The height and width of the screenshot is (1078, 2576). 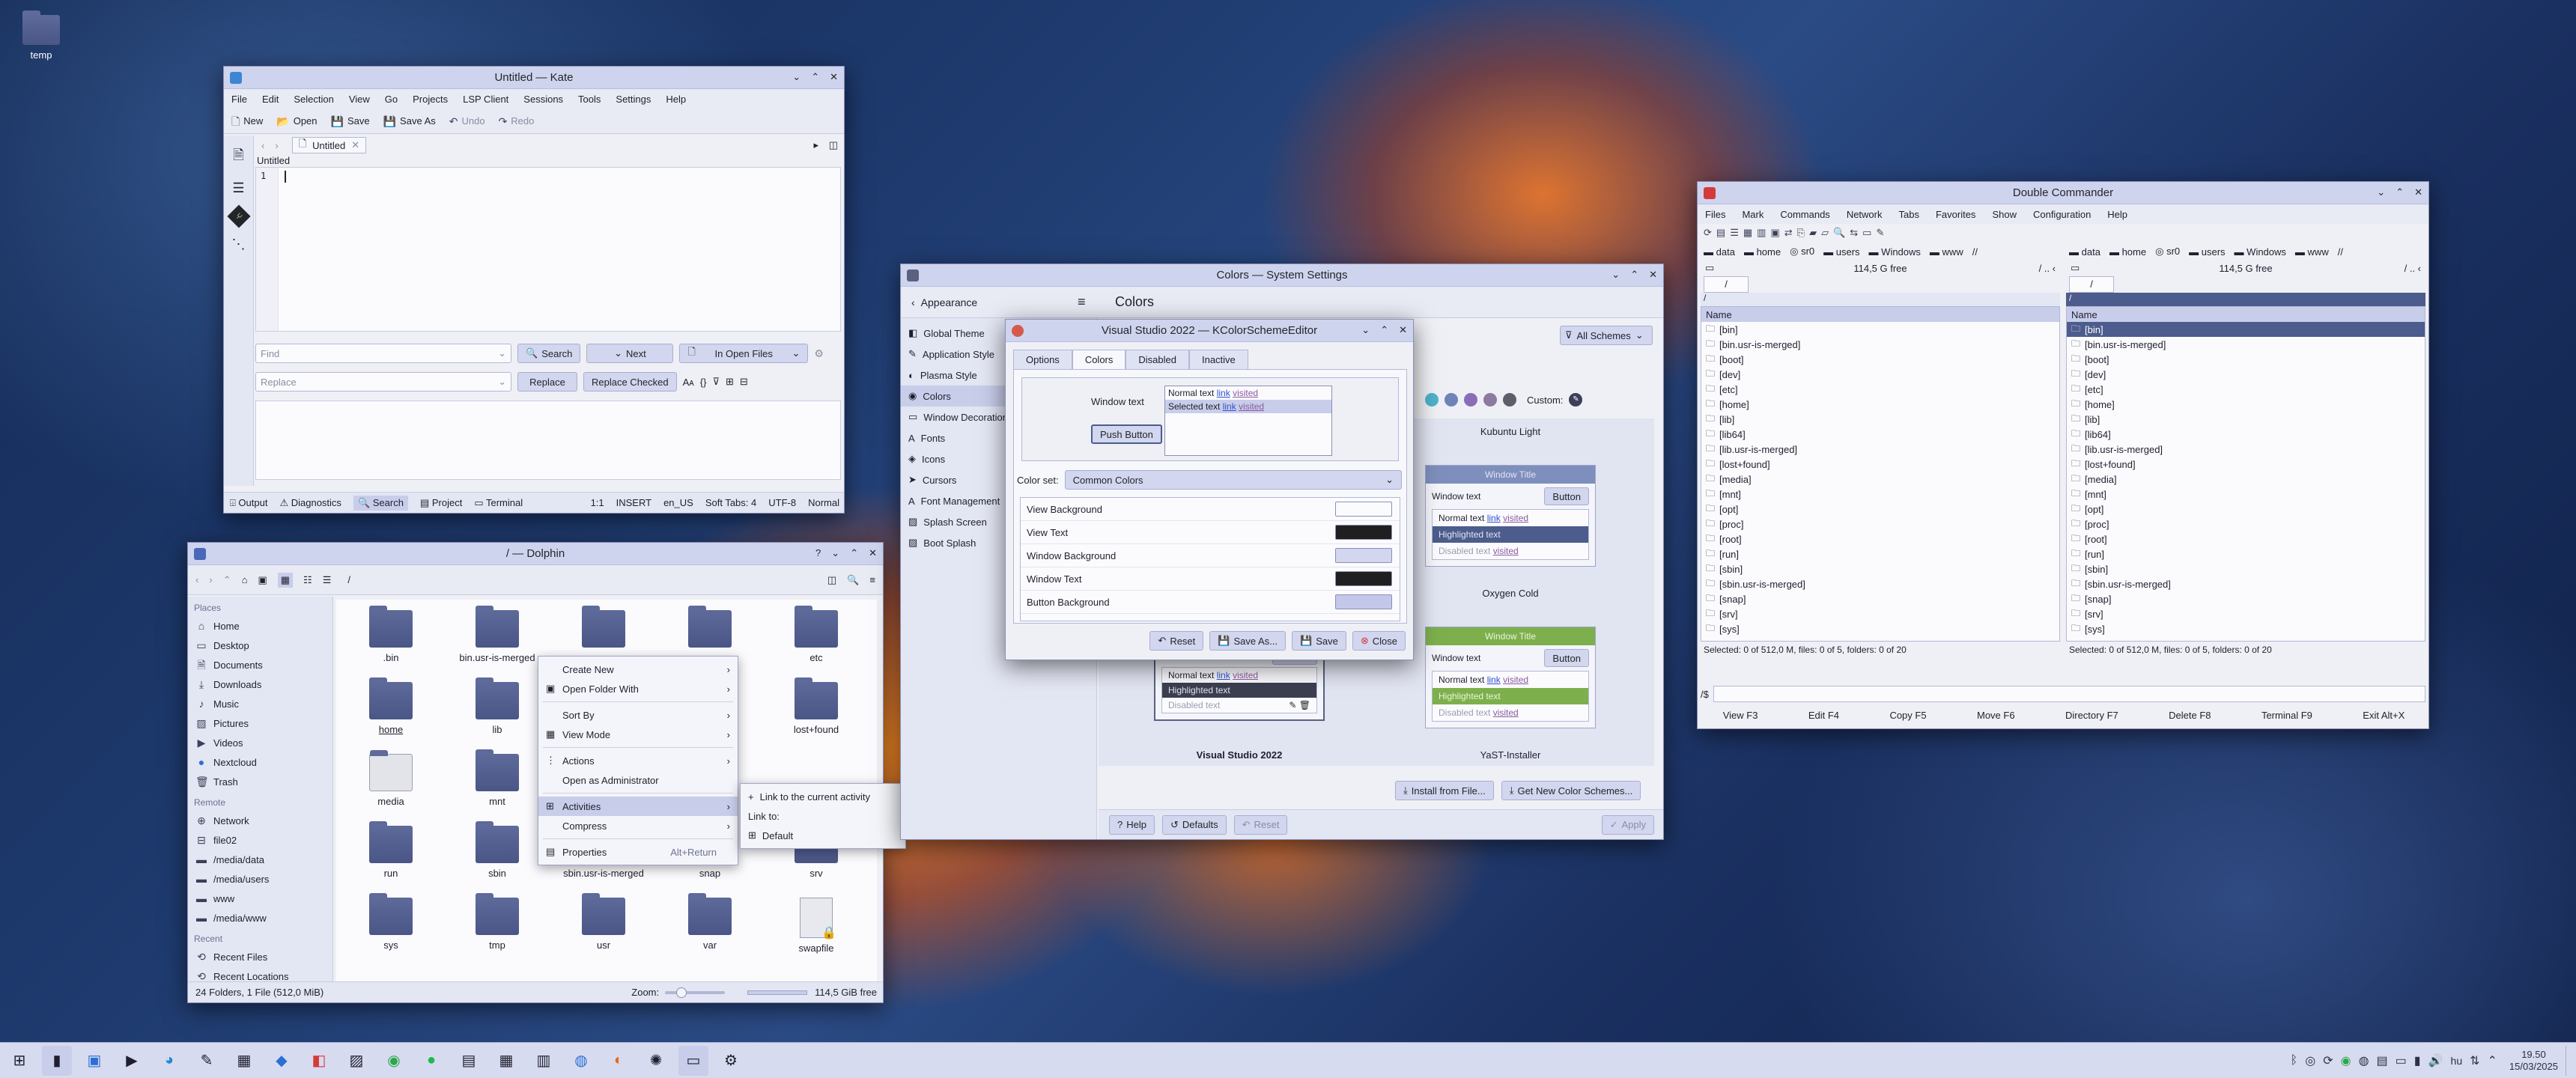 What do you see at coordinates (391, 778) in the screenshot?
I see `file-item: media` at bounding box center [391, 778].